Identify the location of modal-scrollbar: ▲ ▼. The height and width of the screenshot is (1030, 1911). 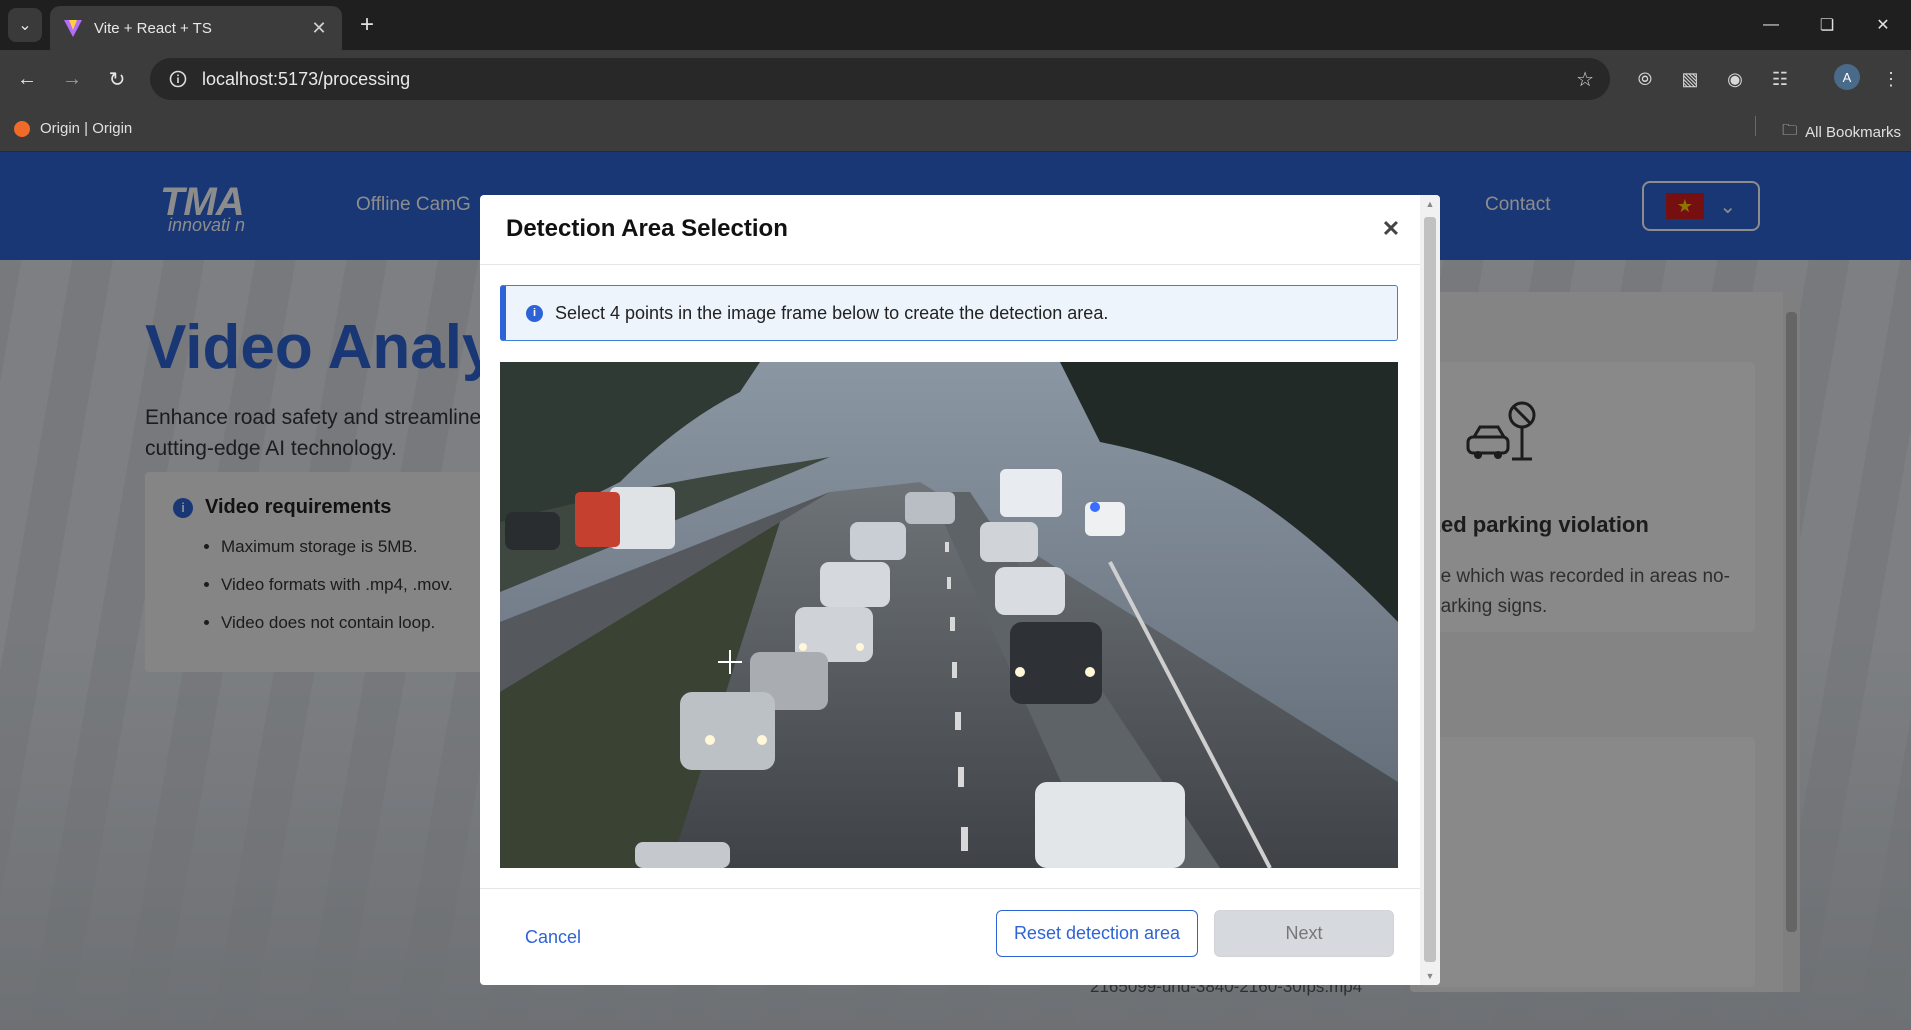
(1430, 590).